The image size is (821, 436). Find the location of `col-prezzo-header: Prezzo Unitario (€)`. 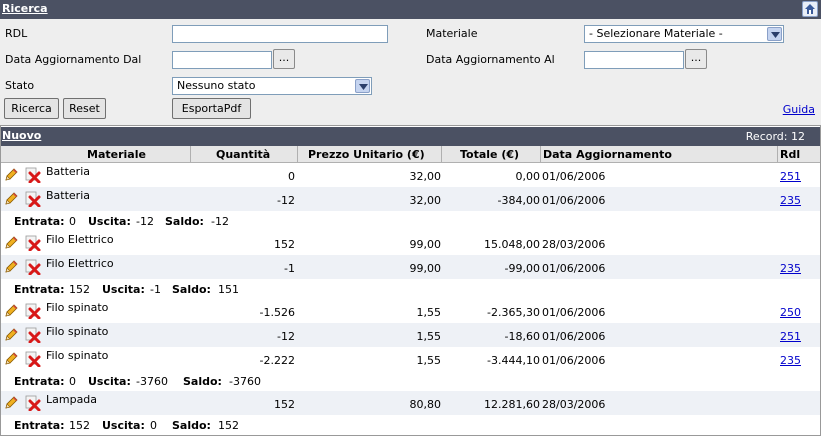

col-prezzo-header: Prezzo Unitario (€) is located at coordinates (366, 154).